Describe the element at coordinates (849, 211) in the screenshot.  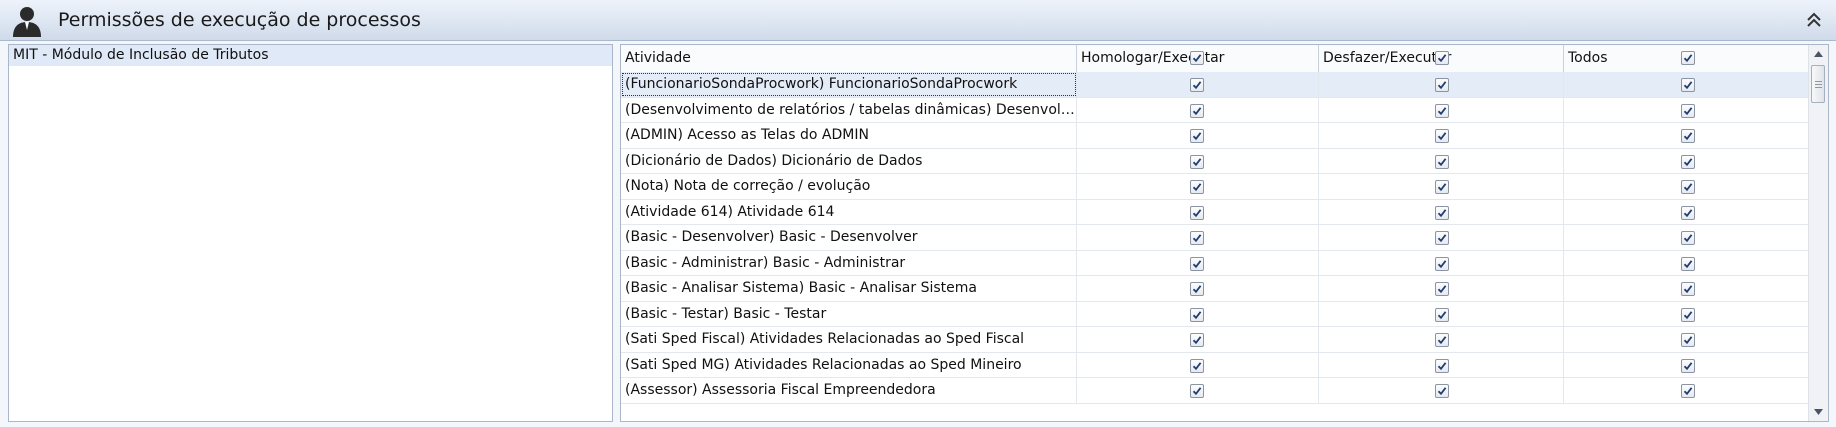
I see `activity-name-cell: (Atividade 614) Atividade 614` at that location.